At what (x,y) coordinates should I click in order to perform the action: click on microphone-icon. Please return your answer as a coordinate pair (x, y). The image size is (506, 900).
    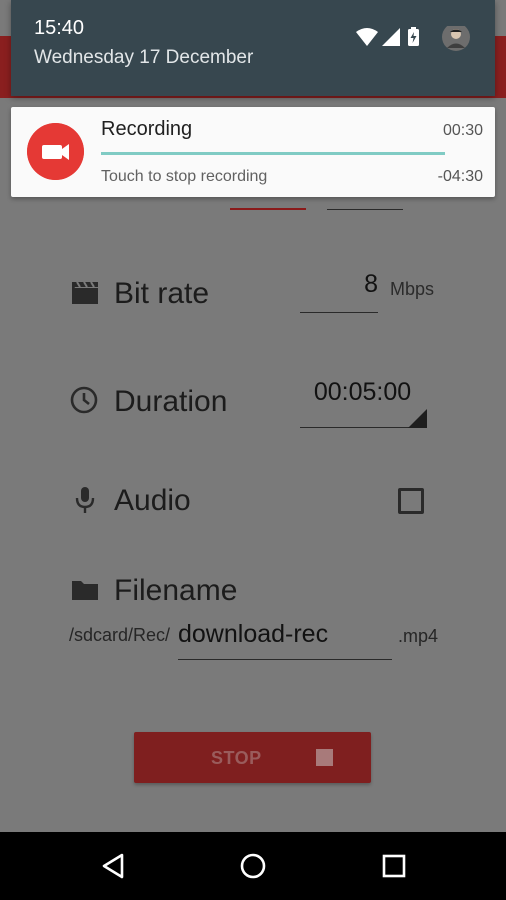
    Looking at the image, I should click on (85, 500).